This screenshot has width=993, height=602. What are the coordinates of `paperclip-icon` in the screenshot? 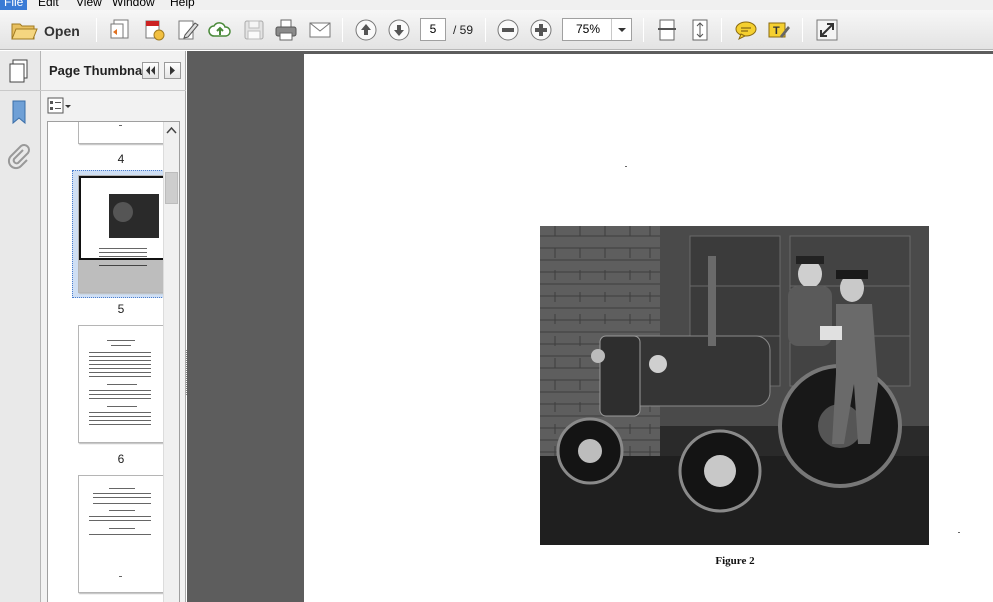 It's located at (18, 157).